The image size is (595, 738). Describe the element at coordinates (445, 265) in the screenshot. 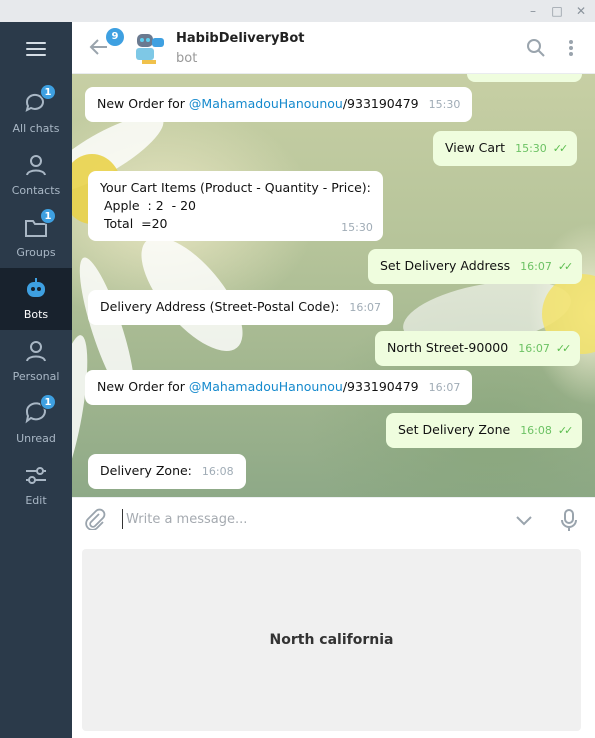

I see `message-text: Set Delivery Address` at that location.